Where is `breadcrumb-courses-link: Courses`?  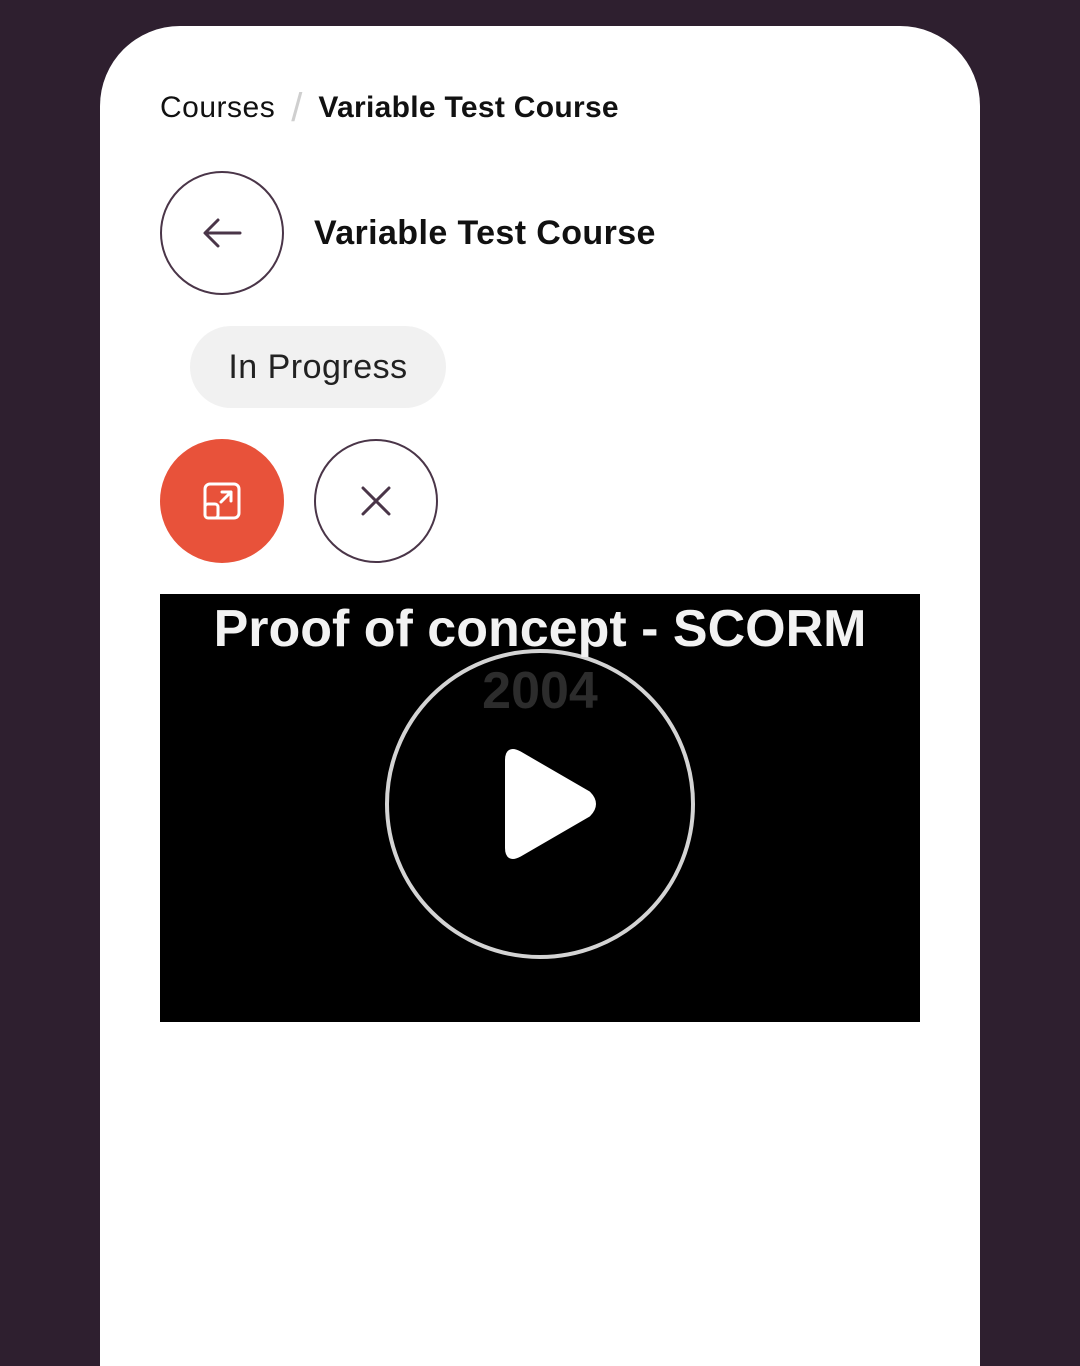 breadcrumb-courses-link: Courses is located at coordinates (217, 108).